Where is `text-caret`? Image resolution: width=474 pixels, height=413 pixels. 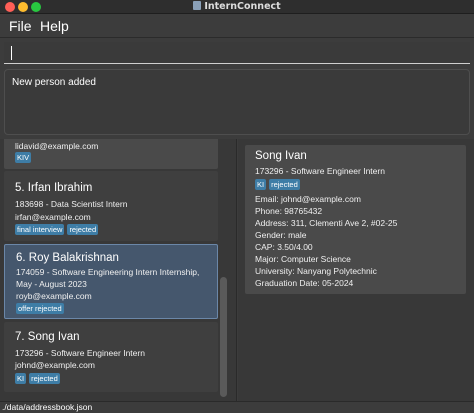
text-caret is located at coordinates (11, 53).